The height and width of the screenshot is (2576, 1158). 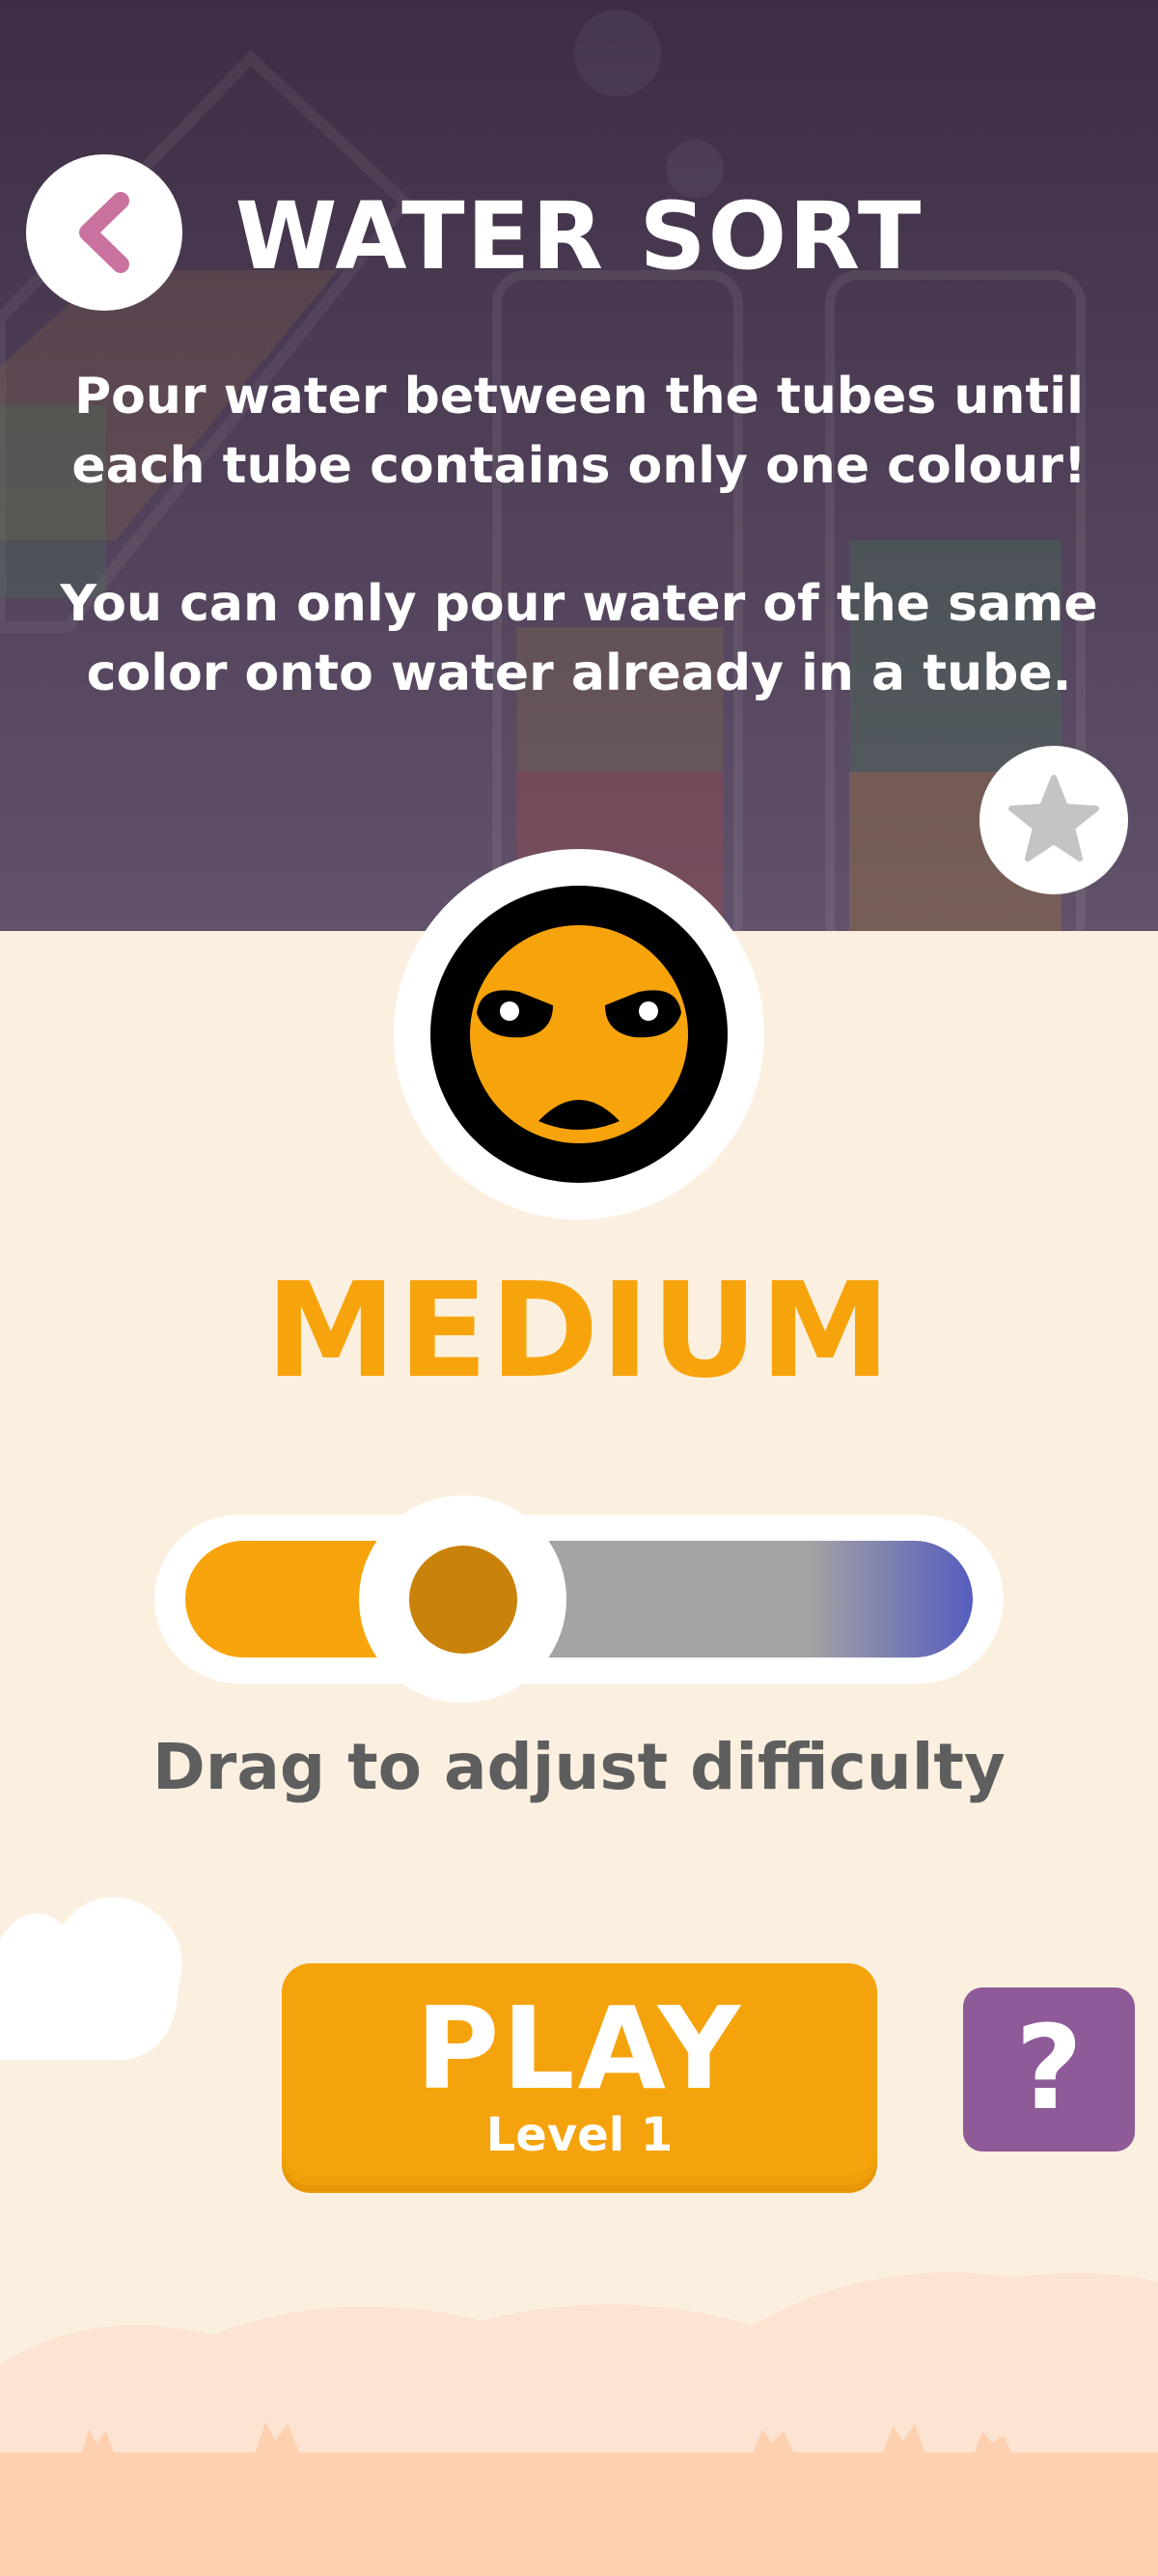 I want to click on instruction-line-1: Pour water between the tubes until, so click(x=579, y=396).